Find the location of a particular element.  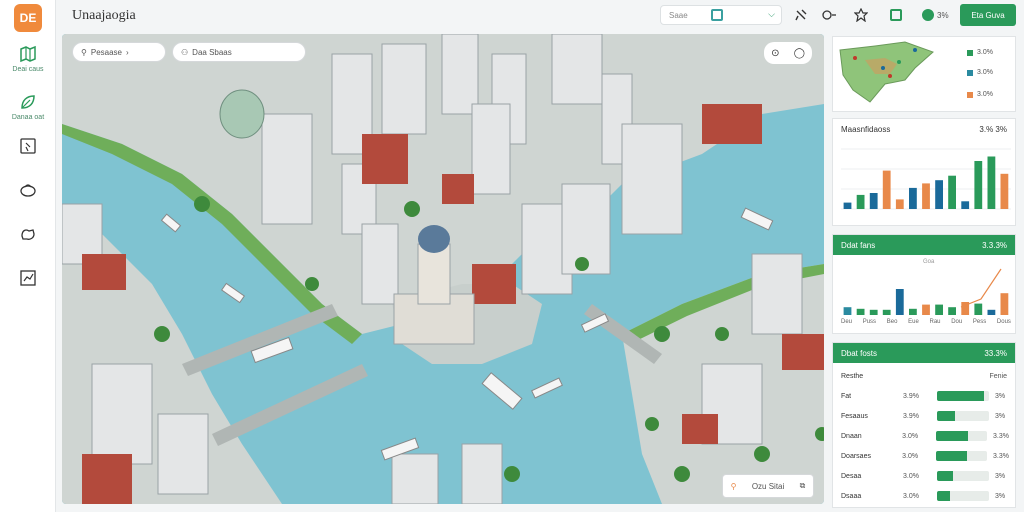

layers-button is located at coordinates (896, 15).